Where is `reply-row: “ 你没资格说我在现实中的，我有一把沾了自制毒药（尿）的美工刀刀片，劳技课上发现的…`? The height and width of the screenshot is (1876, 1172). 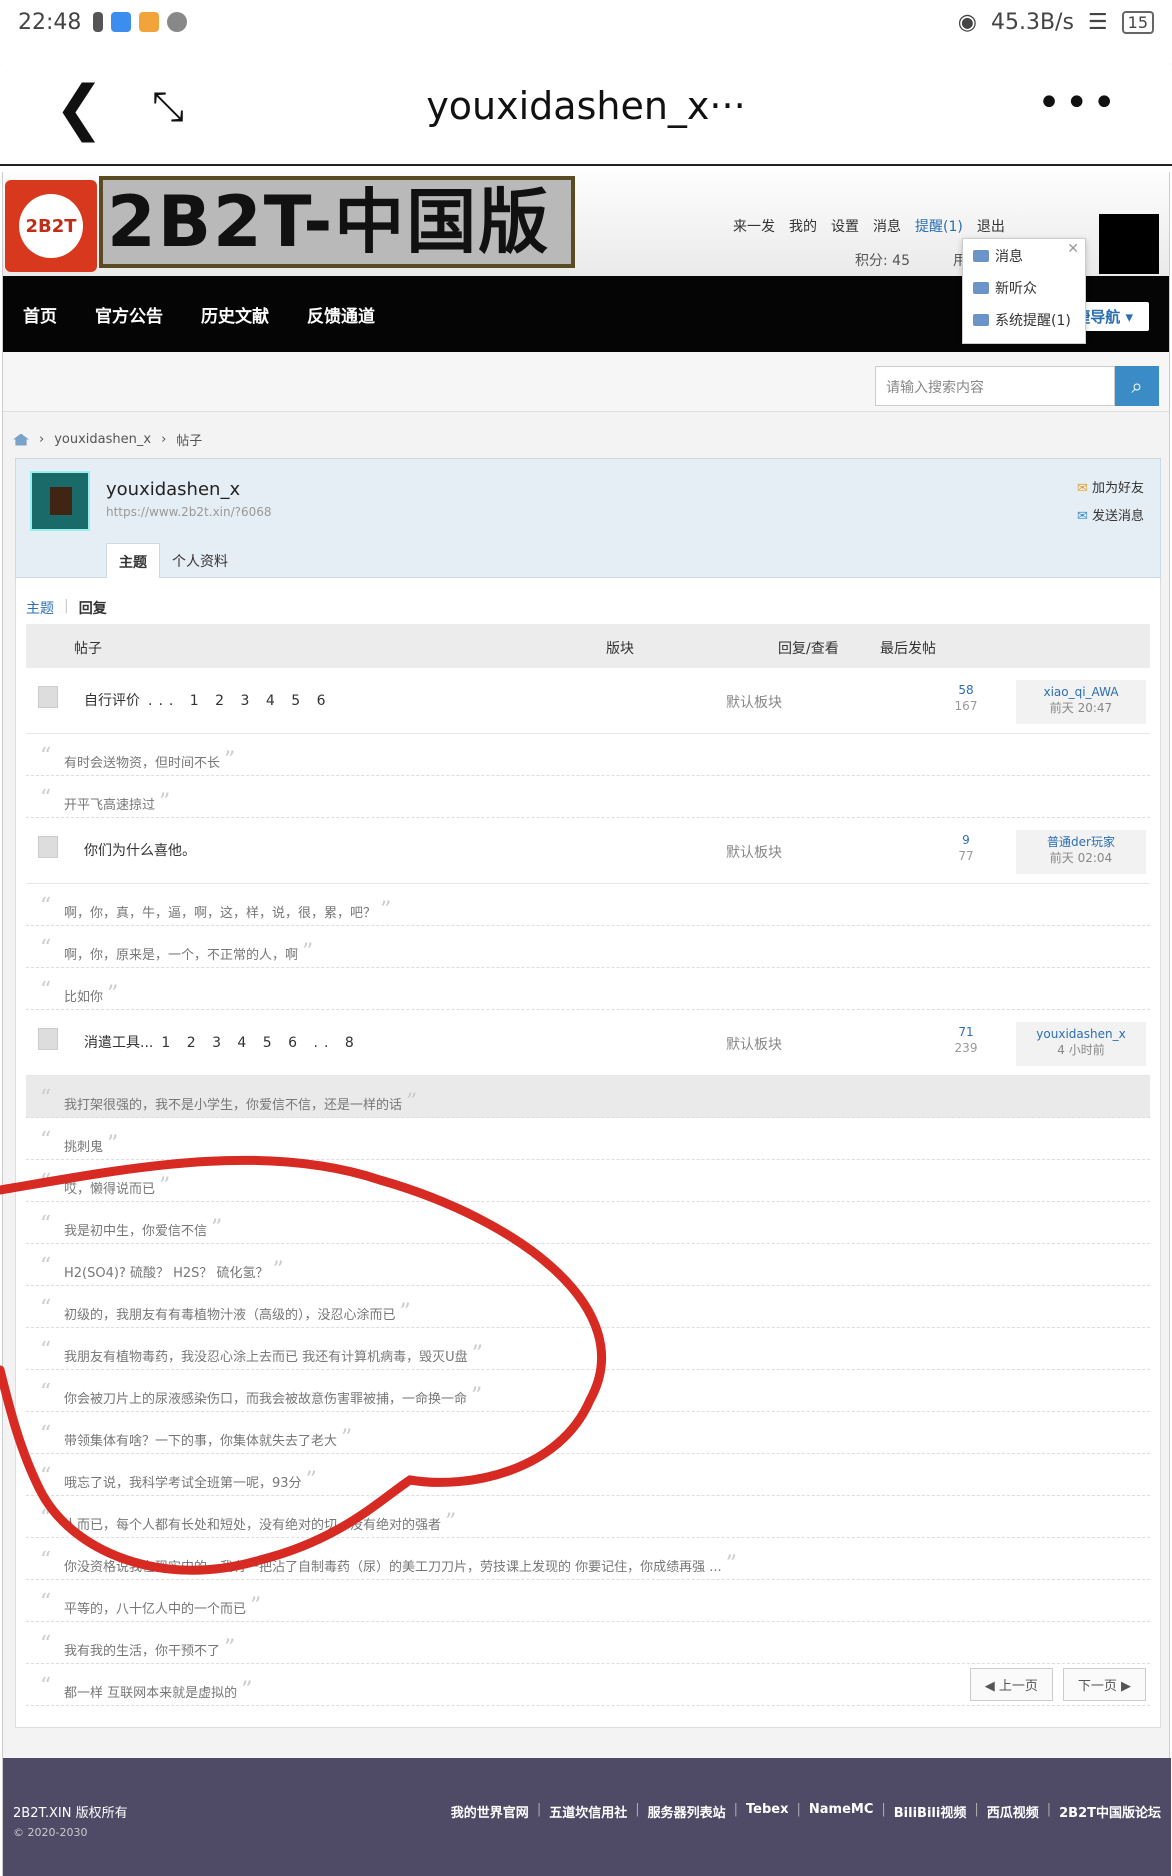
reply-row: “ 你没资格说我在现实中的，我有一把沾了自制毒药（尿）的美工刀刀片，劳技课上发现的… is located at coordinates (588, 1559).